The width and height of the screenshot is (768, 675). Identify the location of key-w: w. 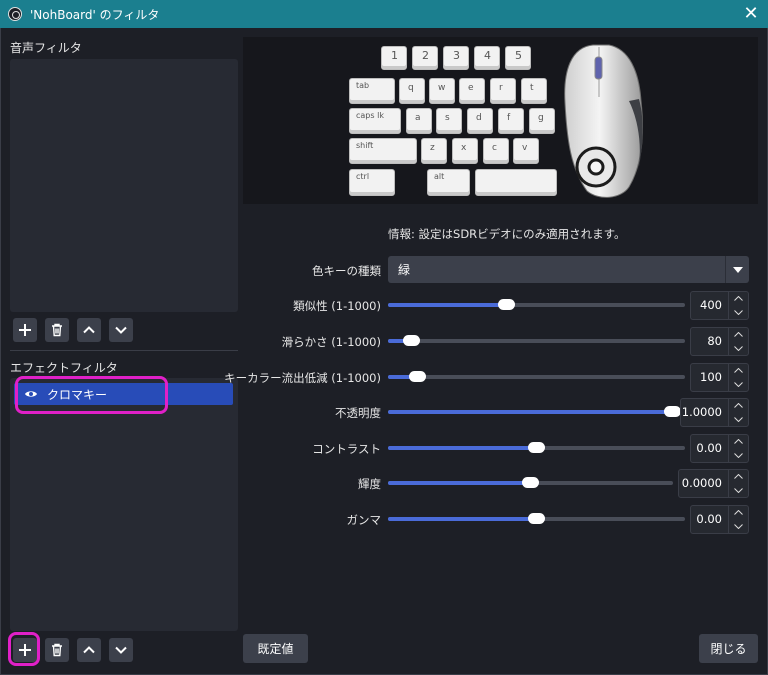
(442, 91).